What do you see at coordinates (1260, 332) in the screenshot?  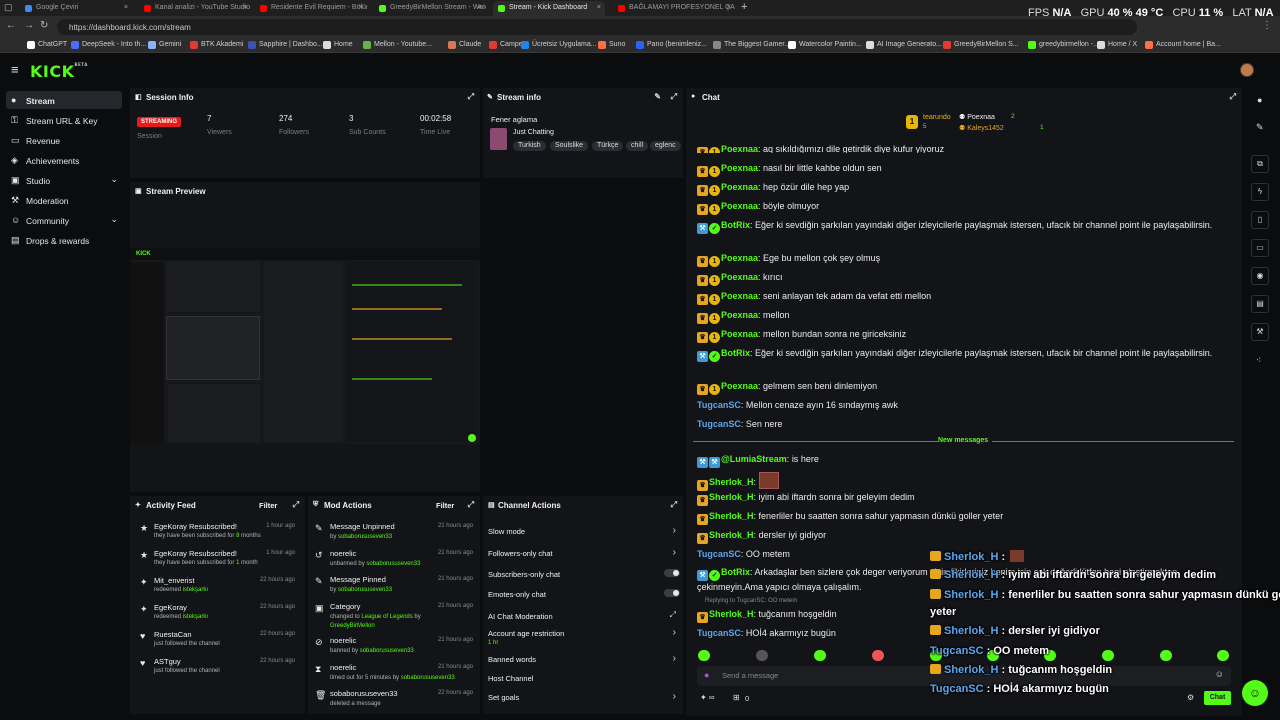 I see `wrench-icon: ⚒` at bounding box center [1260, 332].